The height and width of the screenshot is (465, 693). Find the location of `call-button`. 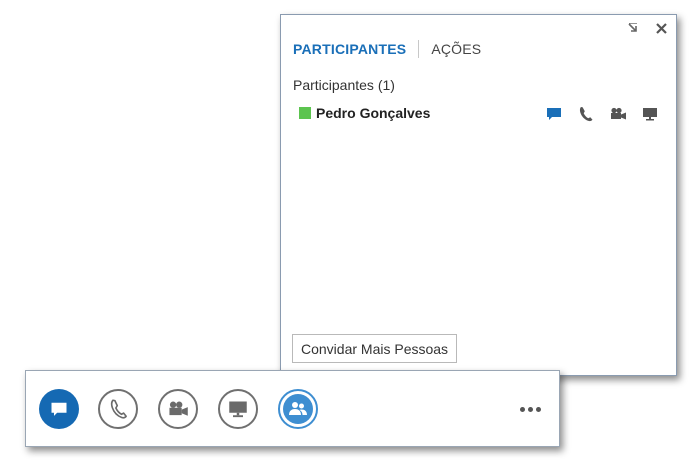

call-button is located at coordinates (118, 409).